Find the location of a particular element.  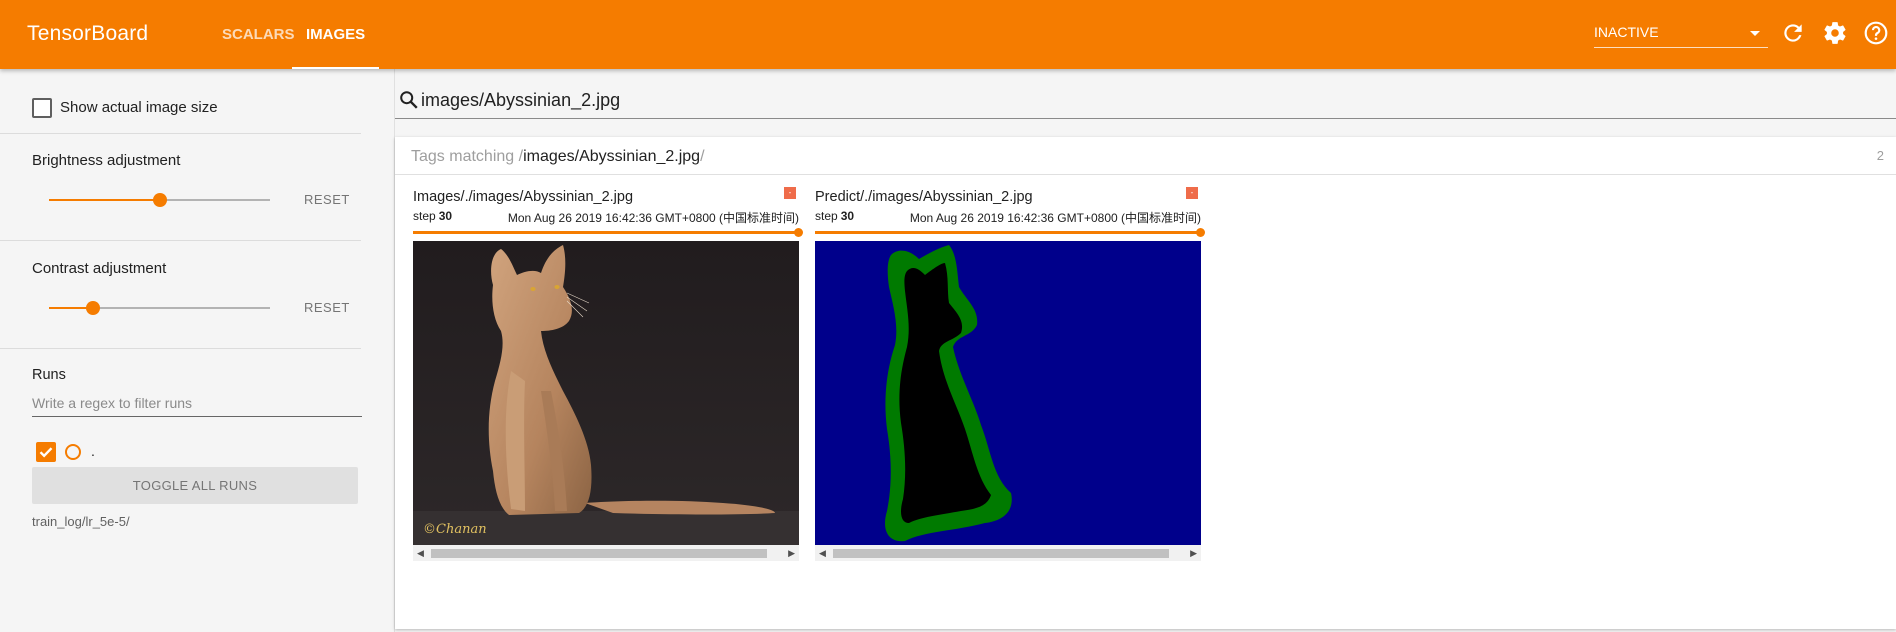

brightness-knob is located at coordinates (159, 200).